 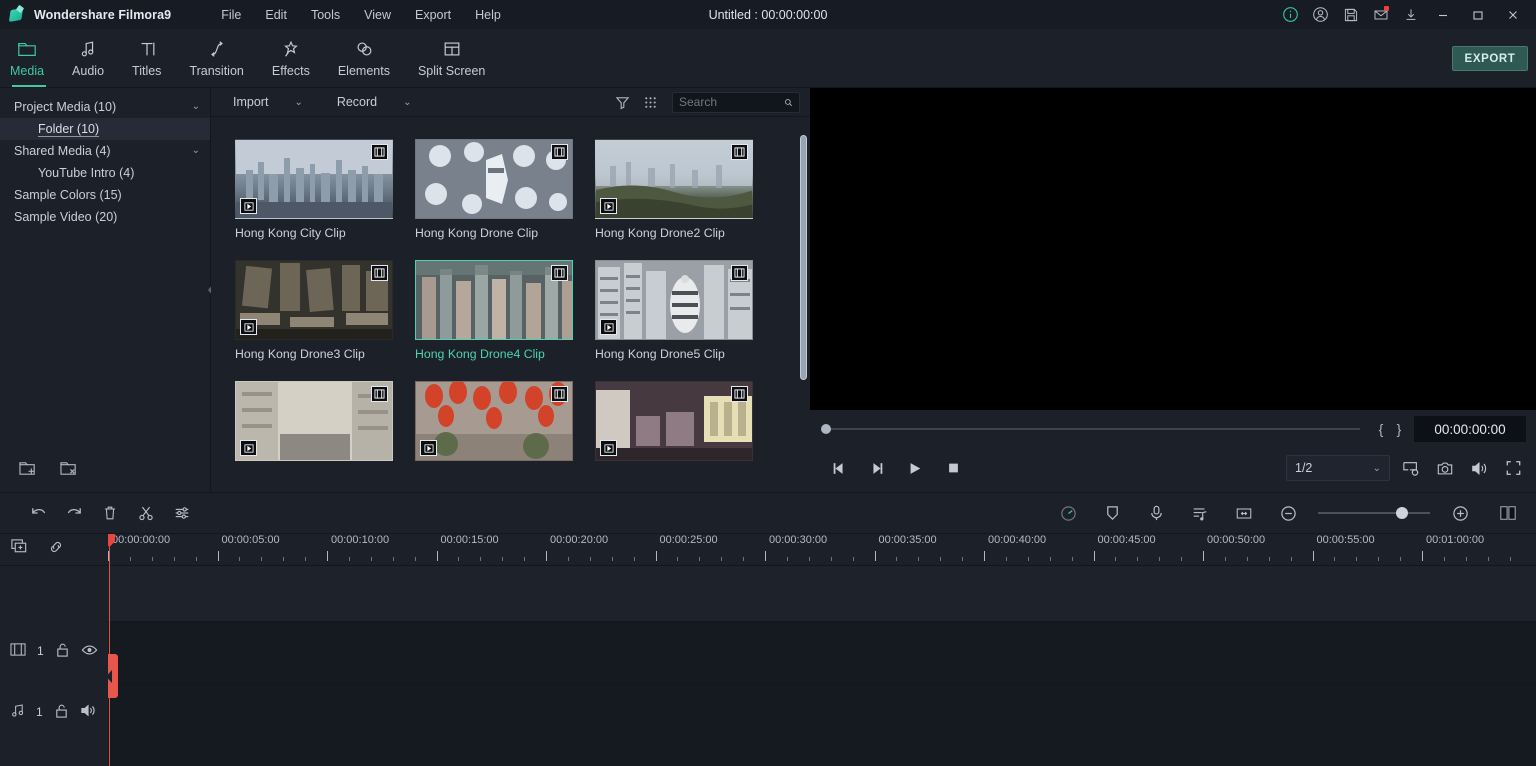 I want to click on import-button: Import ⌄, so click(x=268, y=102).